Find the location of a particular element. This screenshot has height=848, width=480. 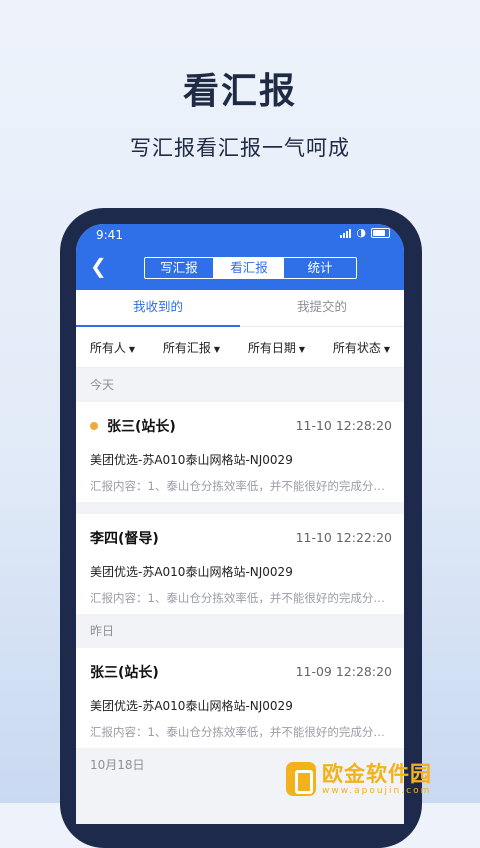

segment-control: 写汇报 看汇报 统计 is located at coordinates (250, 268).